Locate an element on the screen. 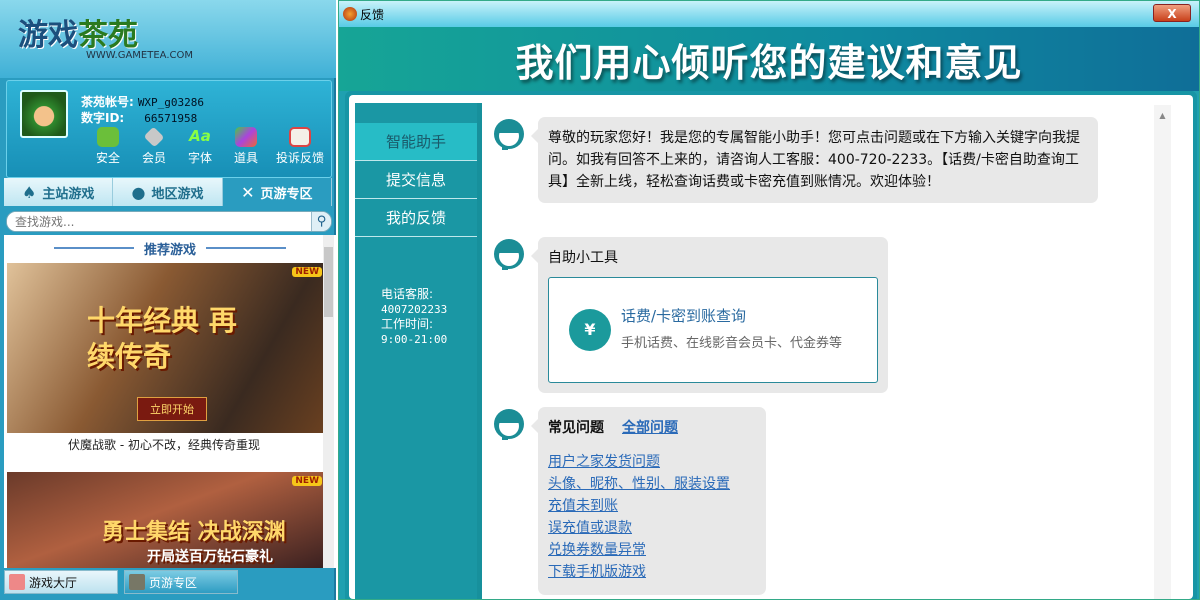 The height and width of the screenshot is (600, 1200). phone-number: 4007202233 is located at coordinates (414, 309).